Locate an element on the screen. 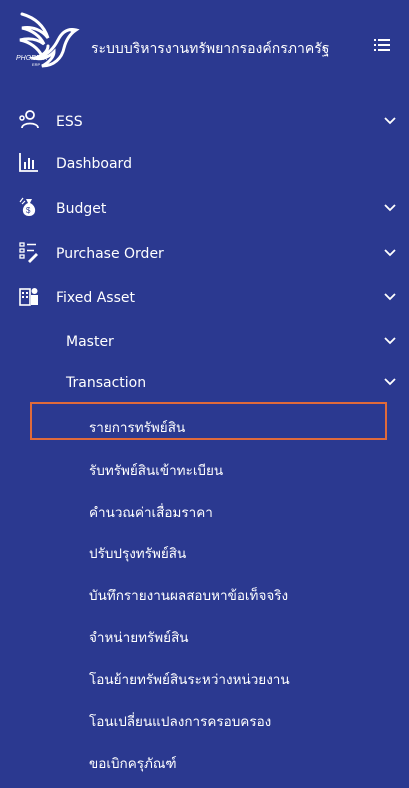 The image size is (409, 788). phoenix-logo-icon: PHOENIX ERP is located at coordinates (48, 40).